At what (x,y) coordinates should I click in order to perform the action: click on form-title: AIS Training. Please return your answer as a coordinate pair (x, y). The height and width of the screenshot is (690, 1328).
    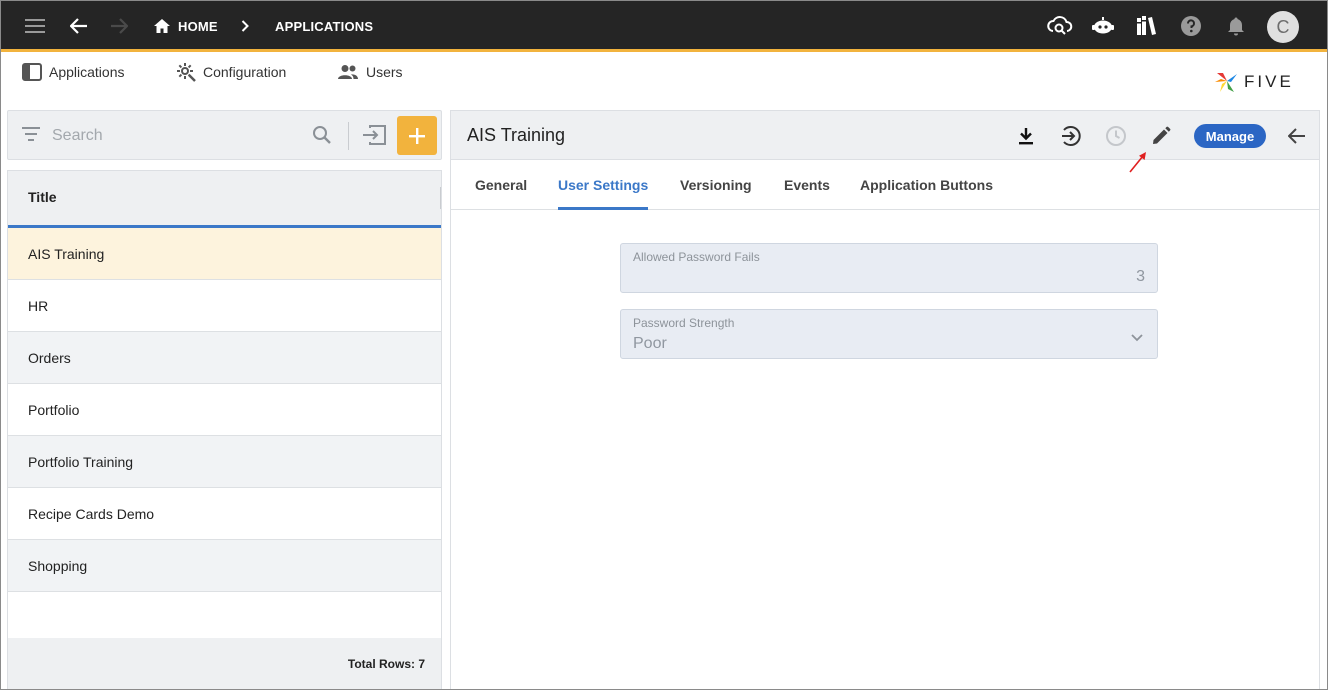
    Looking at the image, I should click on (516, 135).